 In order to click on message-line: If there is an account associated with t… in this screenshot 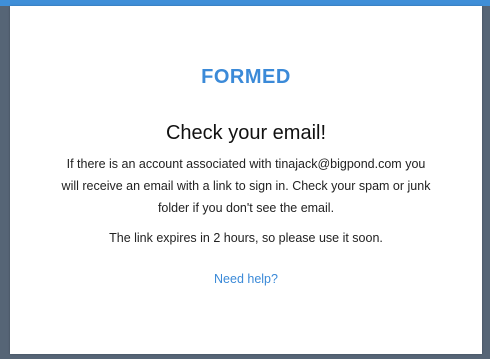, I will do `click(246, 164)`.